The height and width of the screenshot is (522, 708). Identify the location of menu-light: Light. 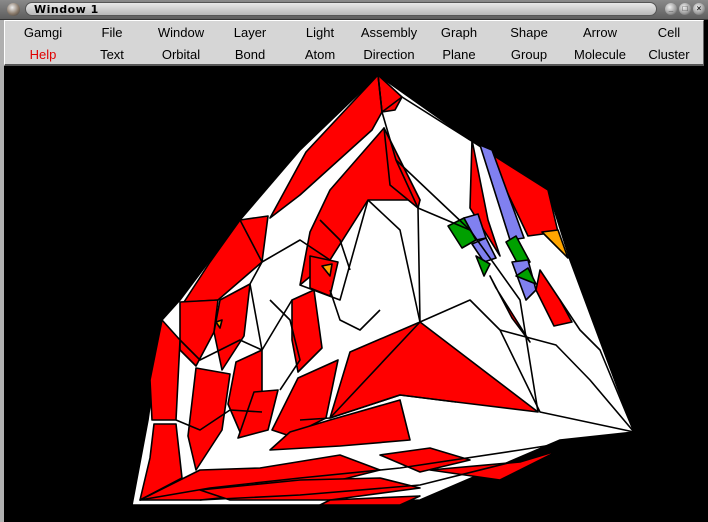
(320, 33).